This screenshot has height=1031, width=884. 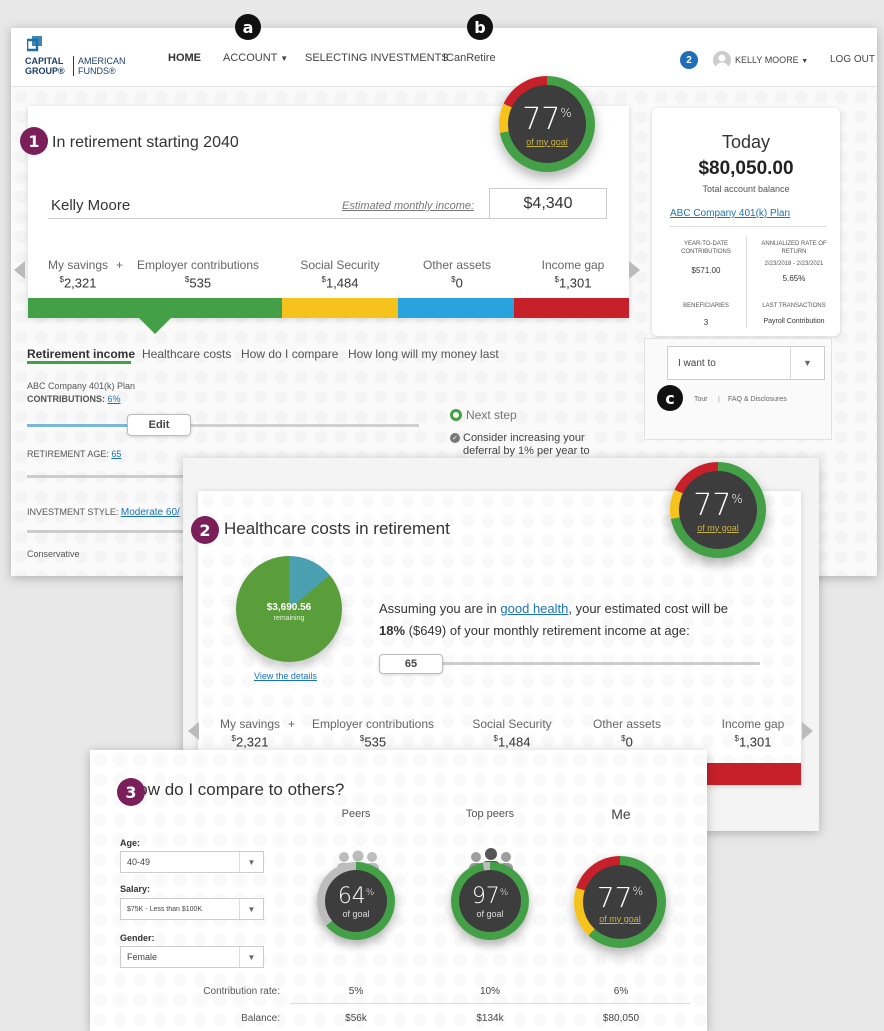 I want to click on bar-other-assets, so click(x=456, y=308).